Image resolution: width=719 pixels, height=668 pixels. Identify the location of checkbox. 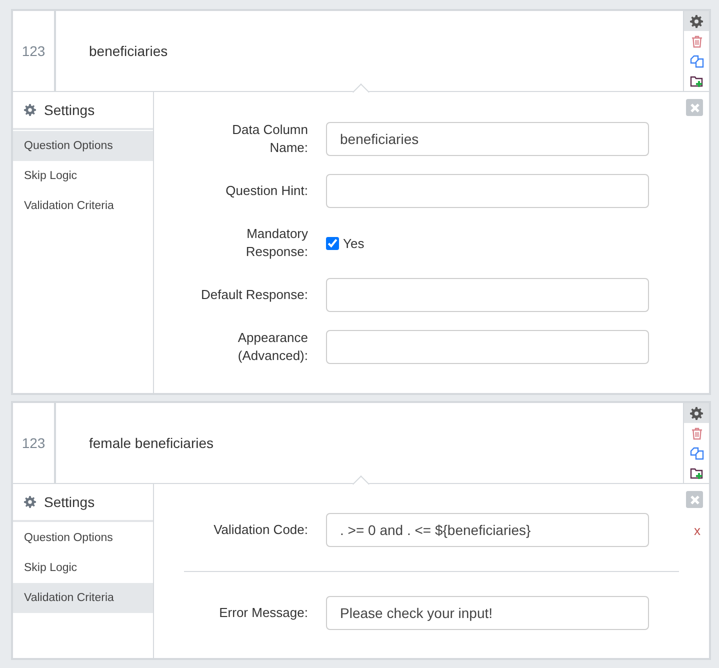
(332, 243).